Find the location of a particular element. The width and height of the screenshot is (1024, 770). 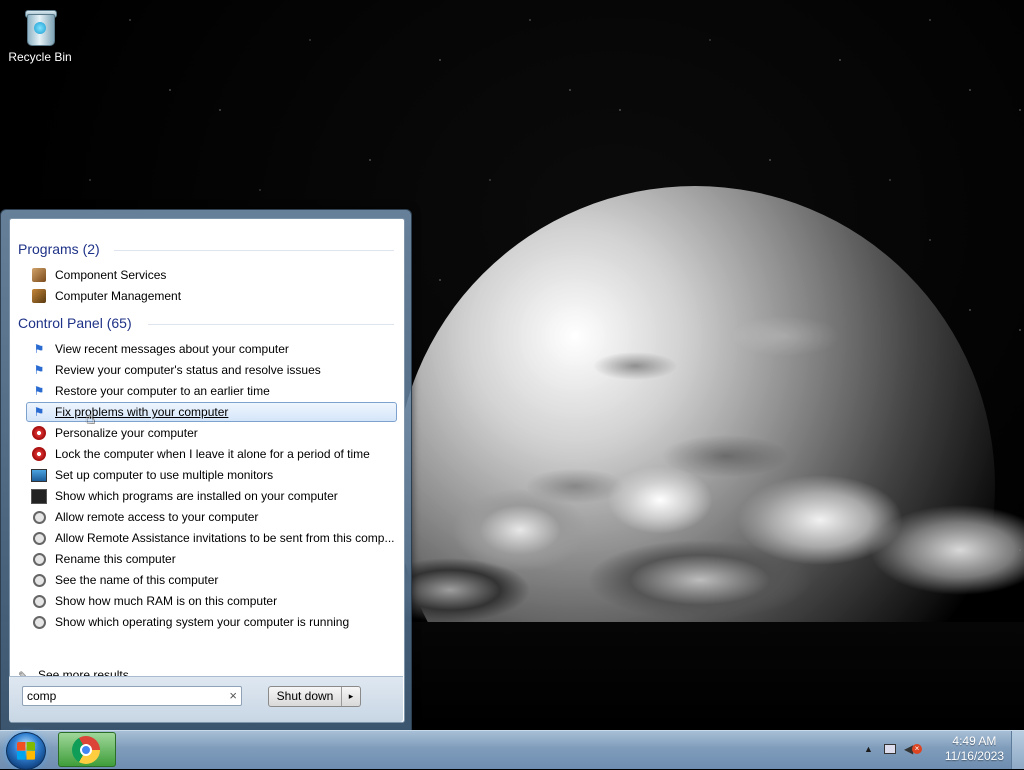

group-header-control-panel: Control Panel (65) is located at coordinates (206, 323).